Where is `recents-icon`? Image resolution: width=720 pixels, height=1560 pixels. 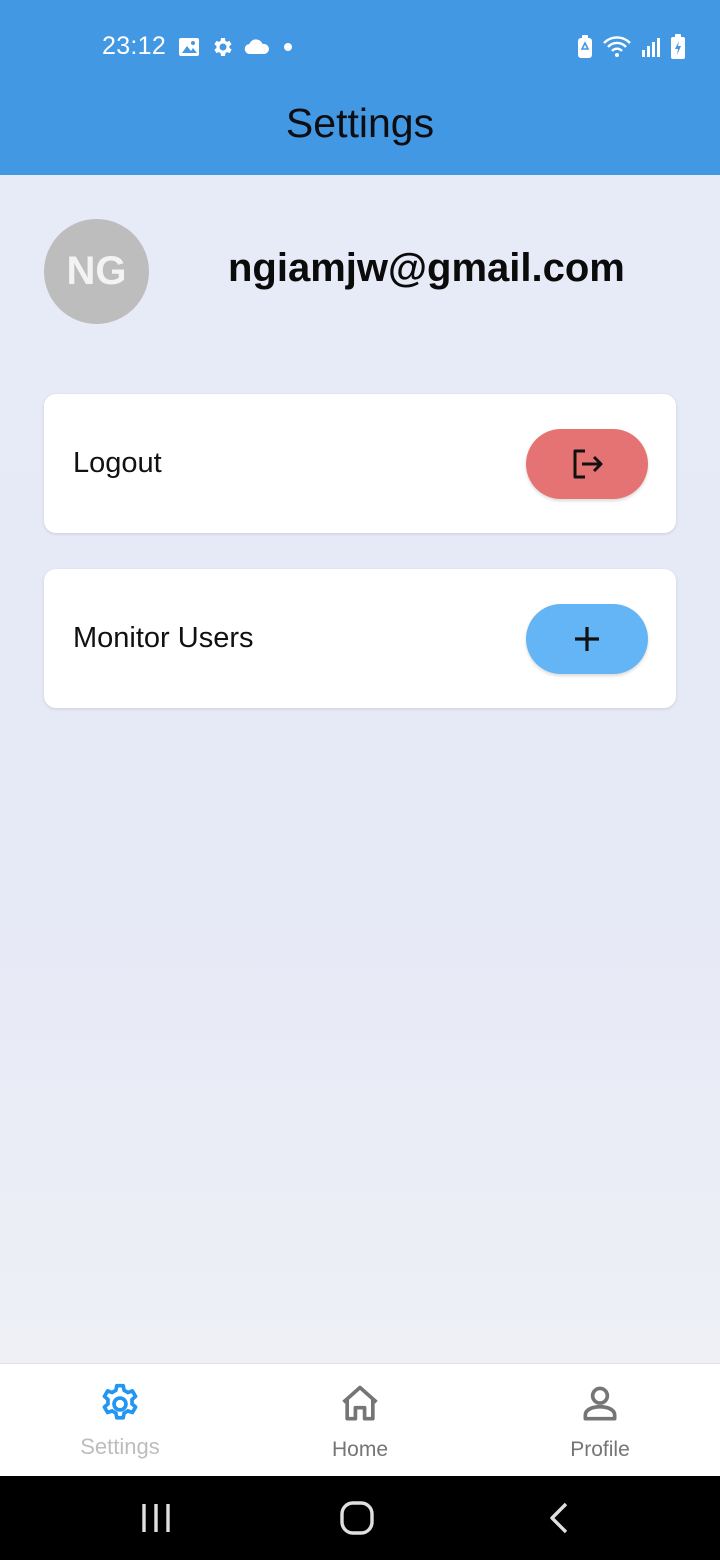 recents-icon is located at coordinates (156, 1518).